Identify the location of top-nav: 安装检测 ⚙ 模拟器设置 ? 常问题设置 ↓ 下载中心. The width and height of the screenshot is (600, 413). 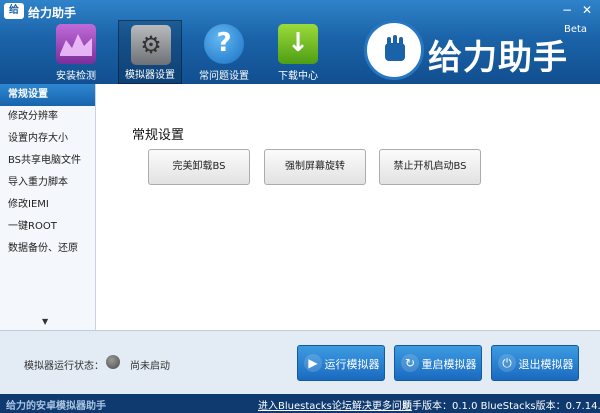
(192, 52).